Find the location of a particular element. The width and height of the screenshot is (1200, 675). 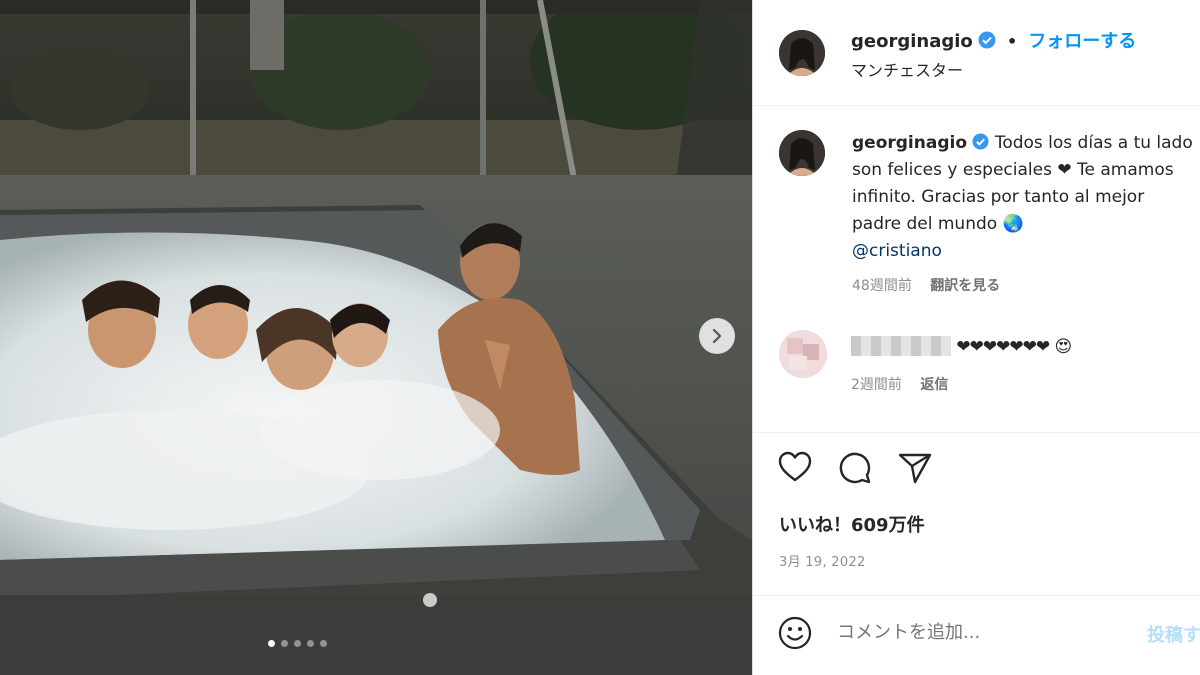

heart-eyes-emoji: 😍 is located at coordinates (1063, 347).